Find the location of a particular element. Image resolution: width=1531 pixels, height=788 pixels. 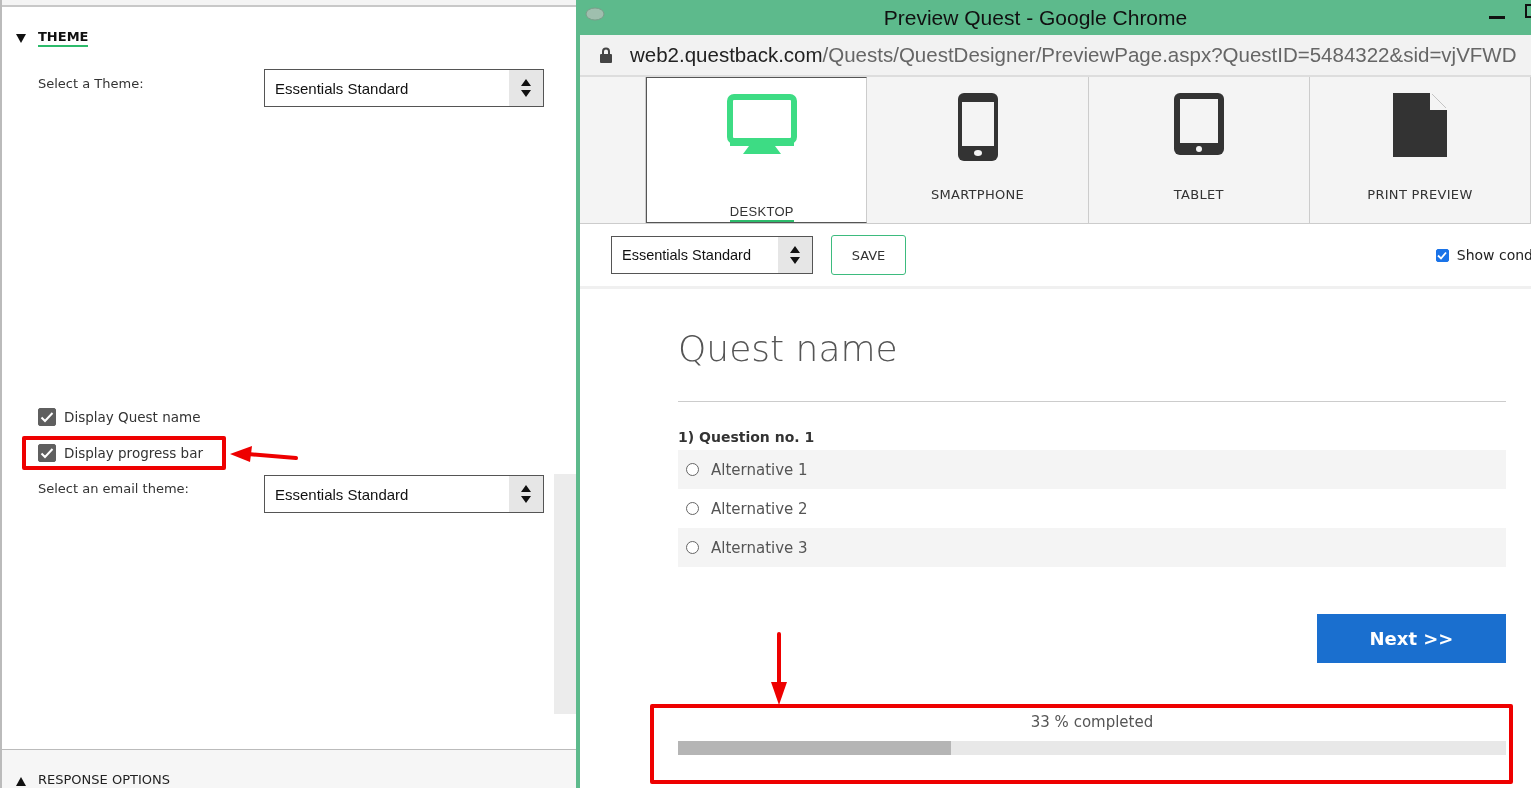

smartphone-icon is located at coordinates (977, 128).